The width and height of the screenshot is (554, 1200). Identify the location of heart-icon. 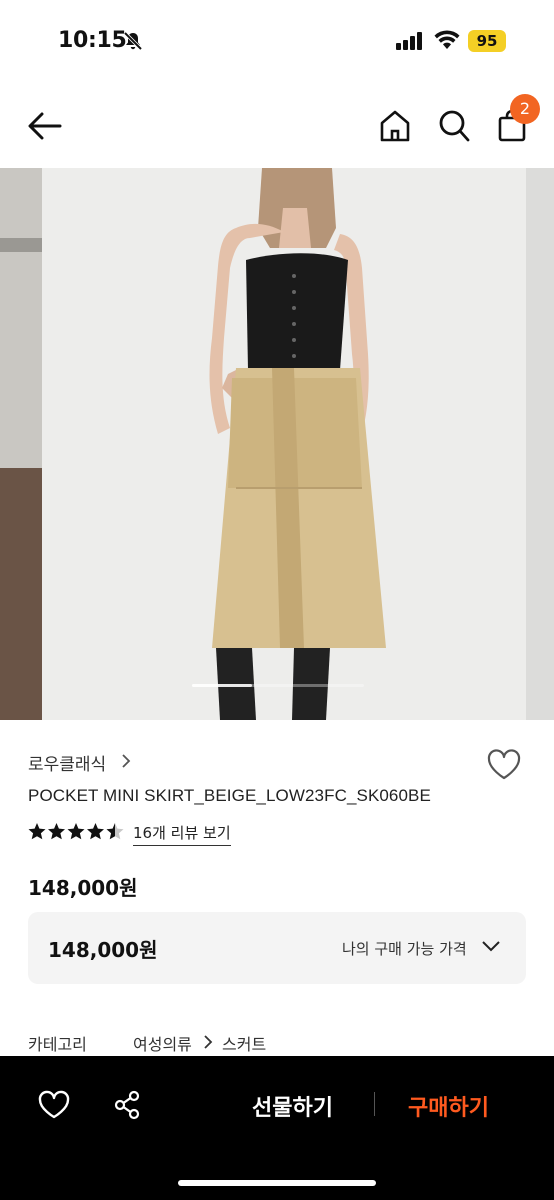
(54, 1107).